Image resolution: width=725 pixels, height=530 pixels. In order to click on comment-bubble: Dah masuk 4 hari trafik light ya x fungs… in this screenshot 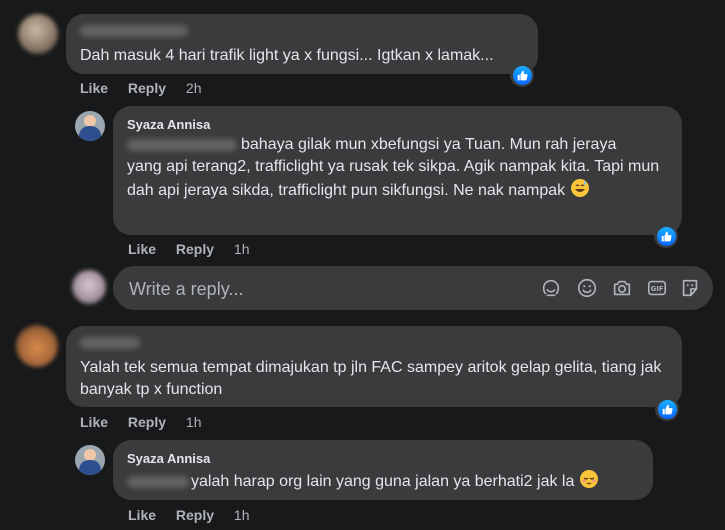, I will do `click(302, 44)`.